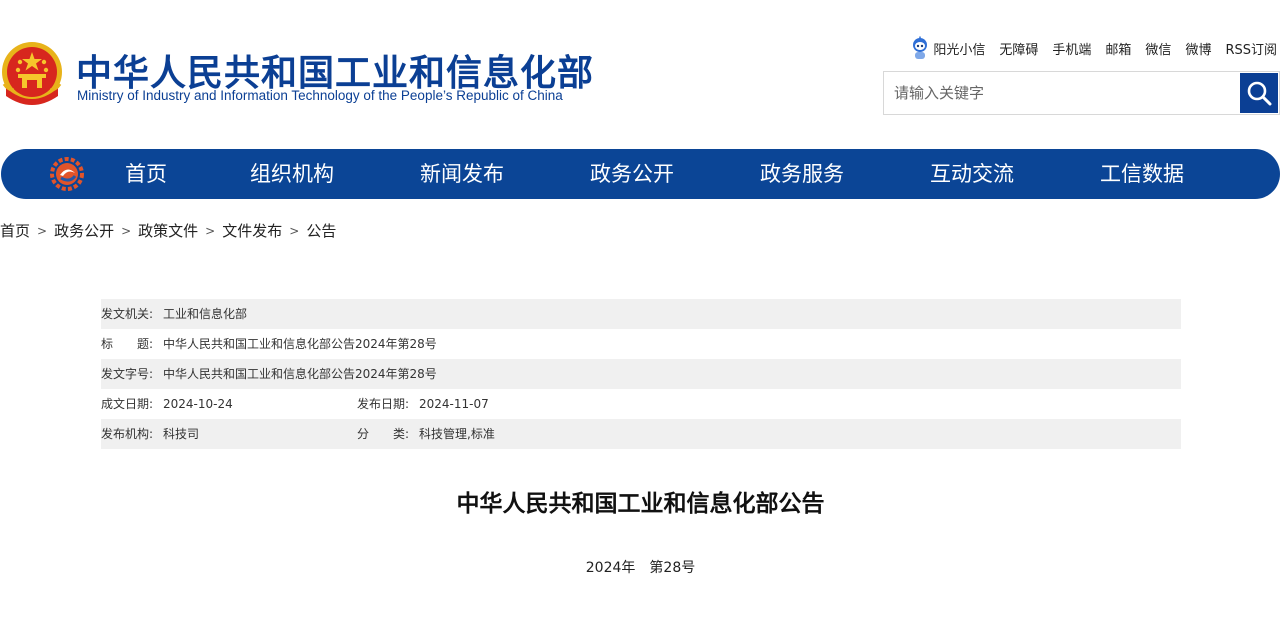  What do you see at coordinates (1062, 93) in the screenshot?
I see `search-input` at bounding box center [1062, 93].